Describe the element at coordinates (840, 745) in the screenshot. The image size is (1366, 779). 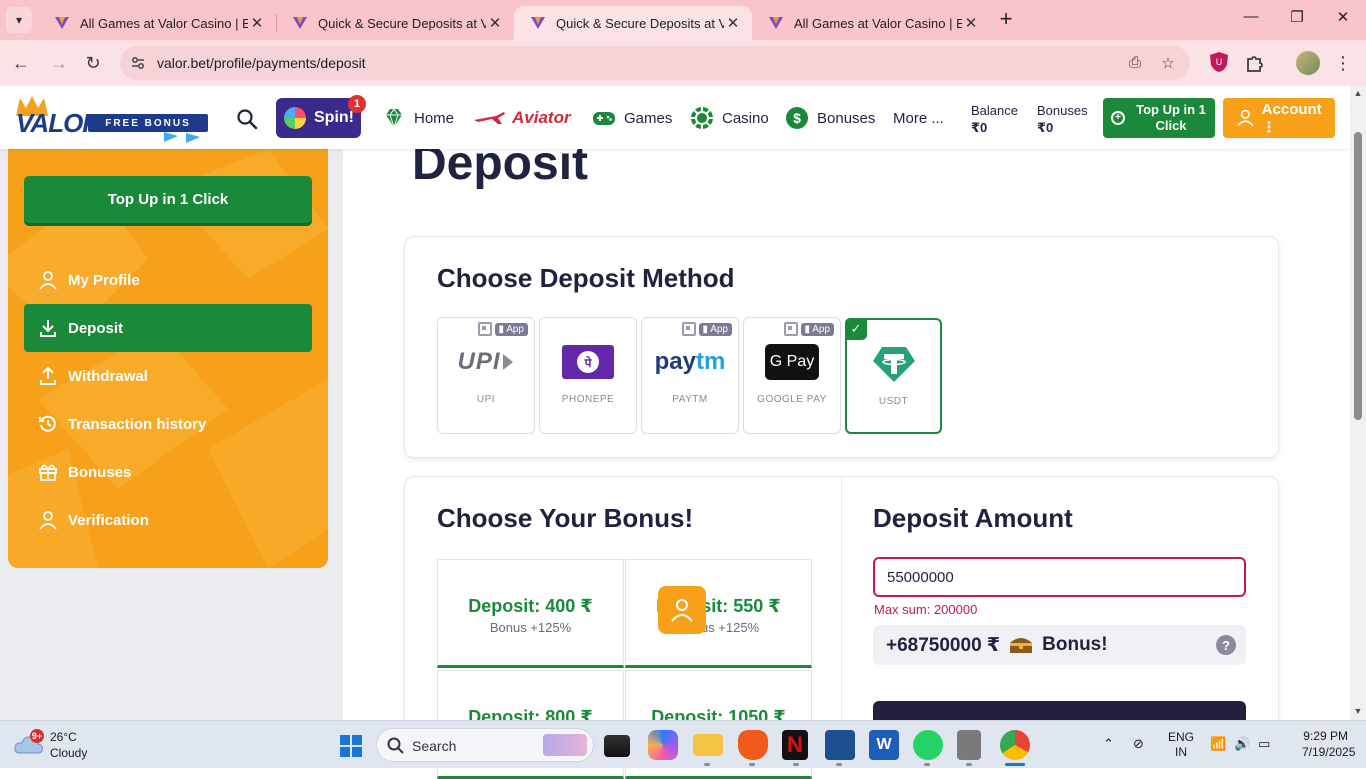
I see `prime-video-icon` at that location.